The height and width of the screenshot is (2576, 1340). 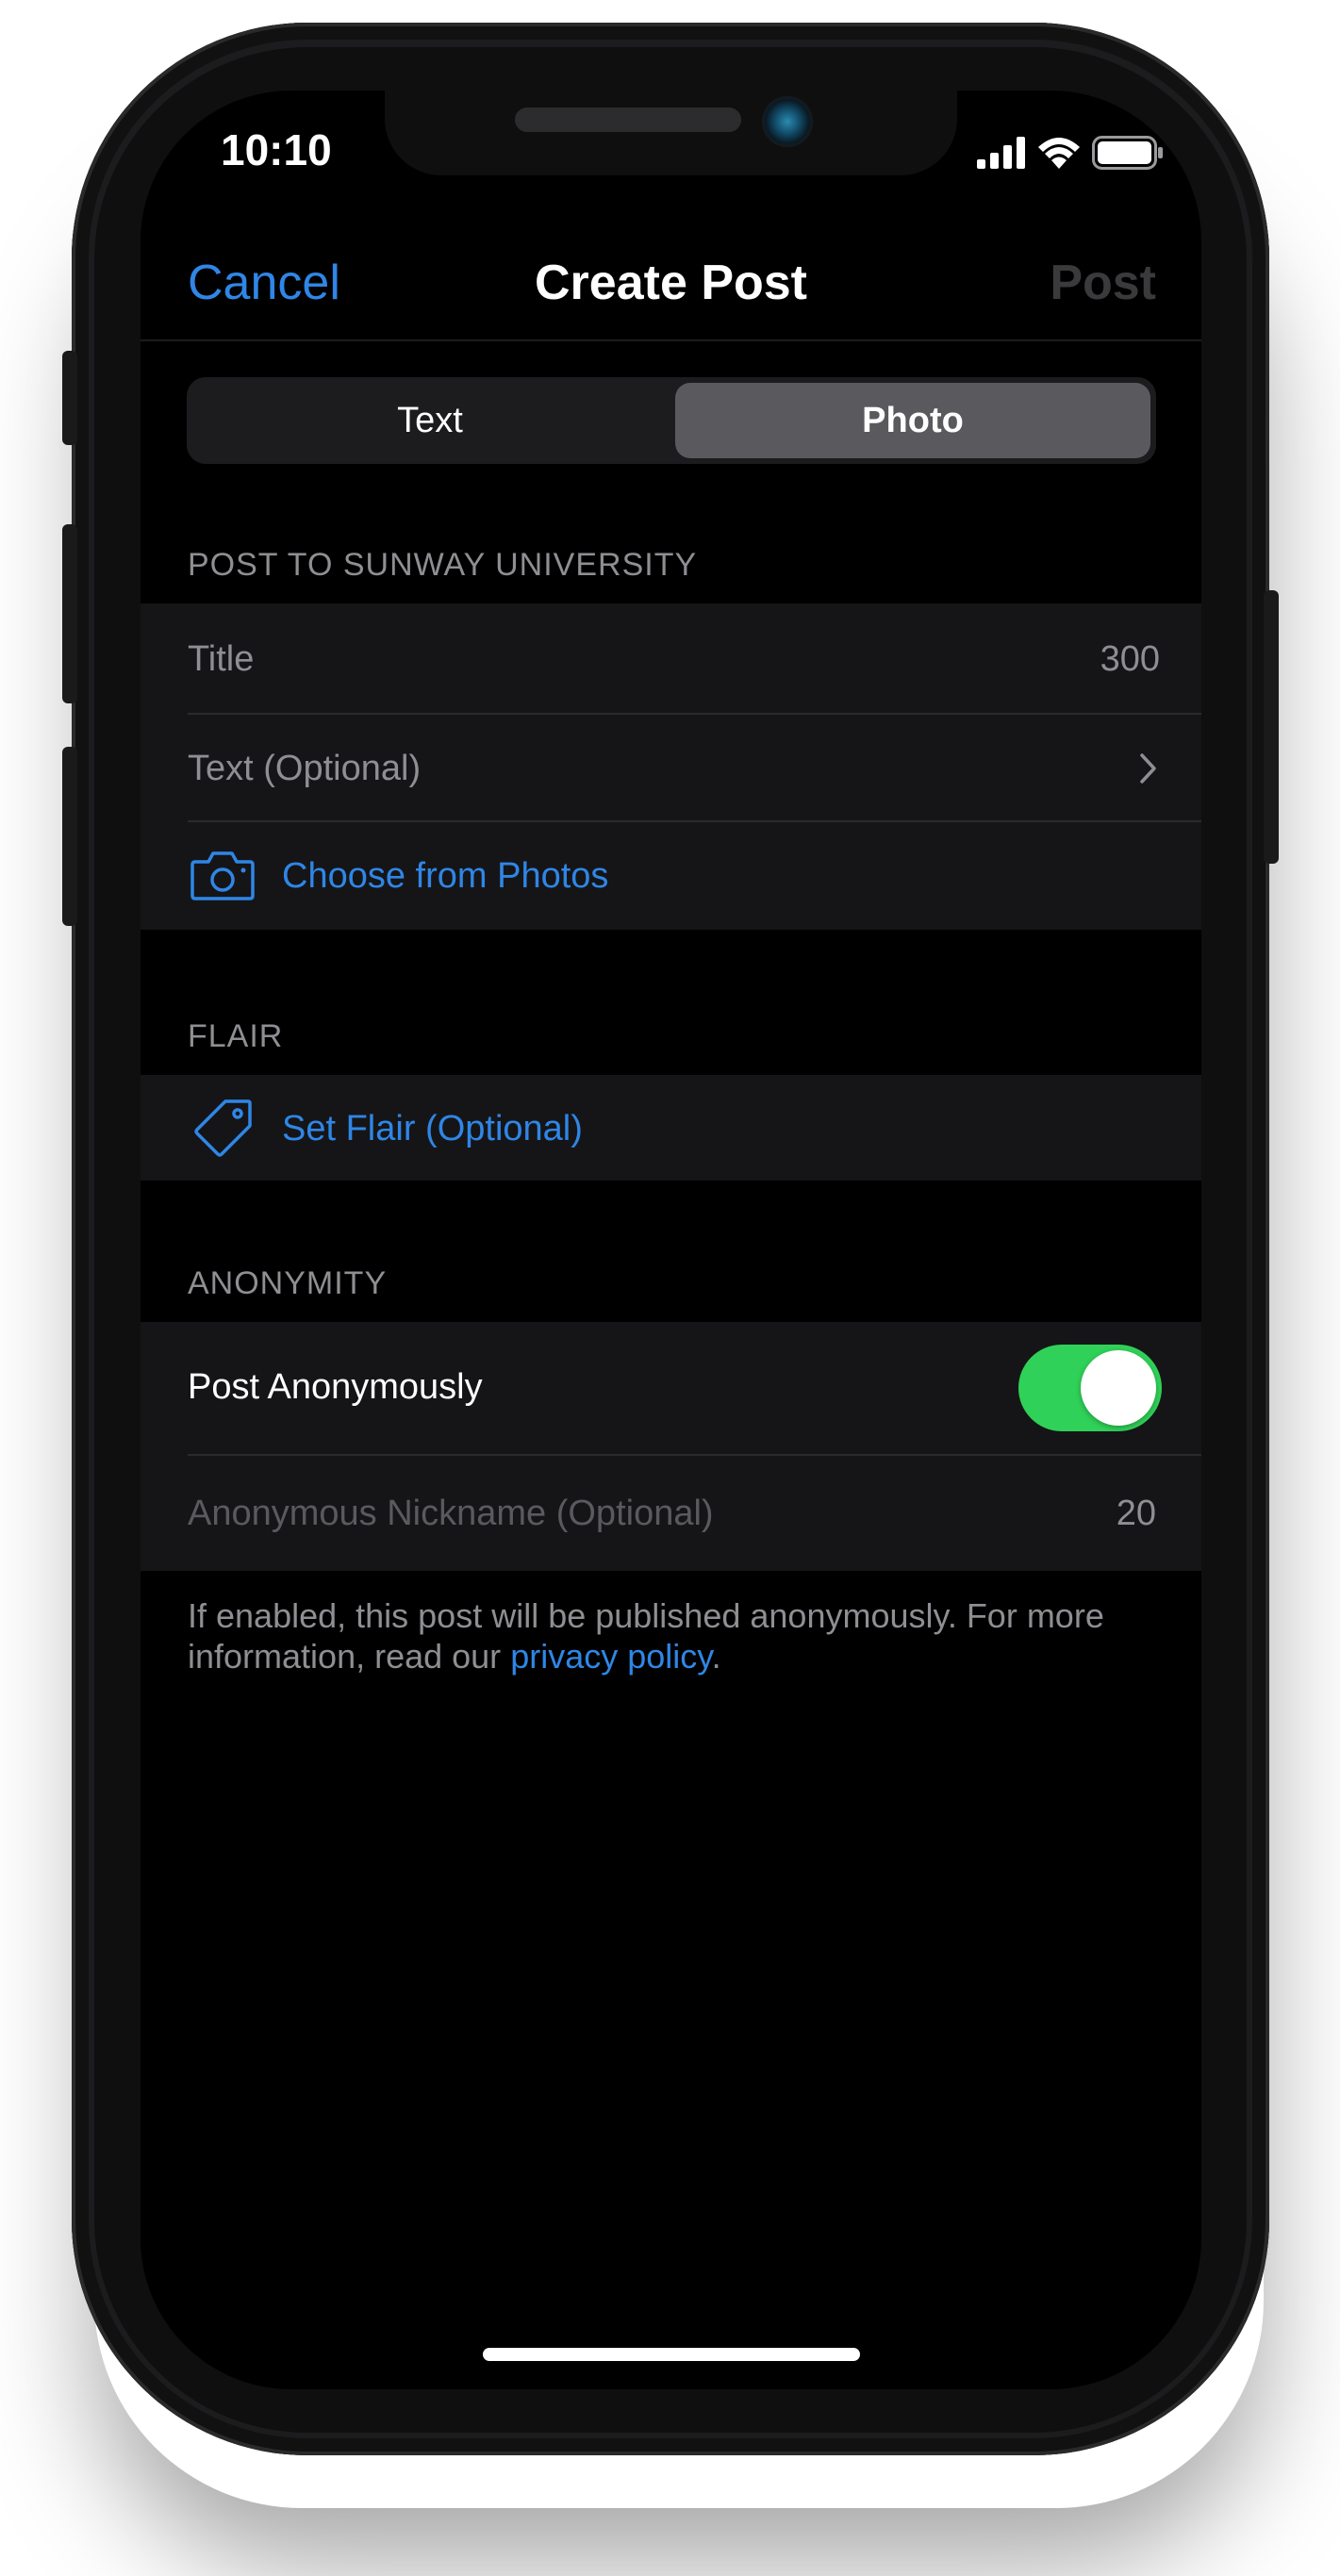 I want to click on anonymity-section-header: ANONYMITY, so click(x=288, y=1283).